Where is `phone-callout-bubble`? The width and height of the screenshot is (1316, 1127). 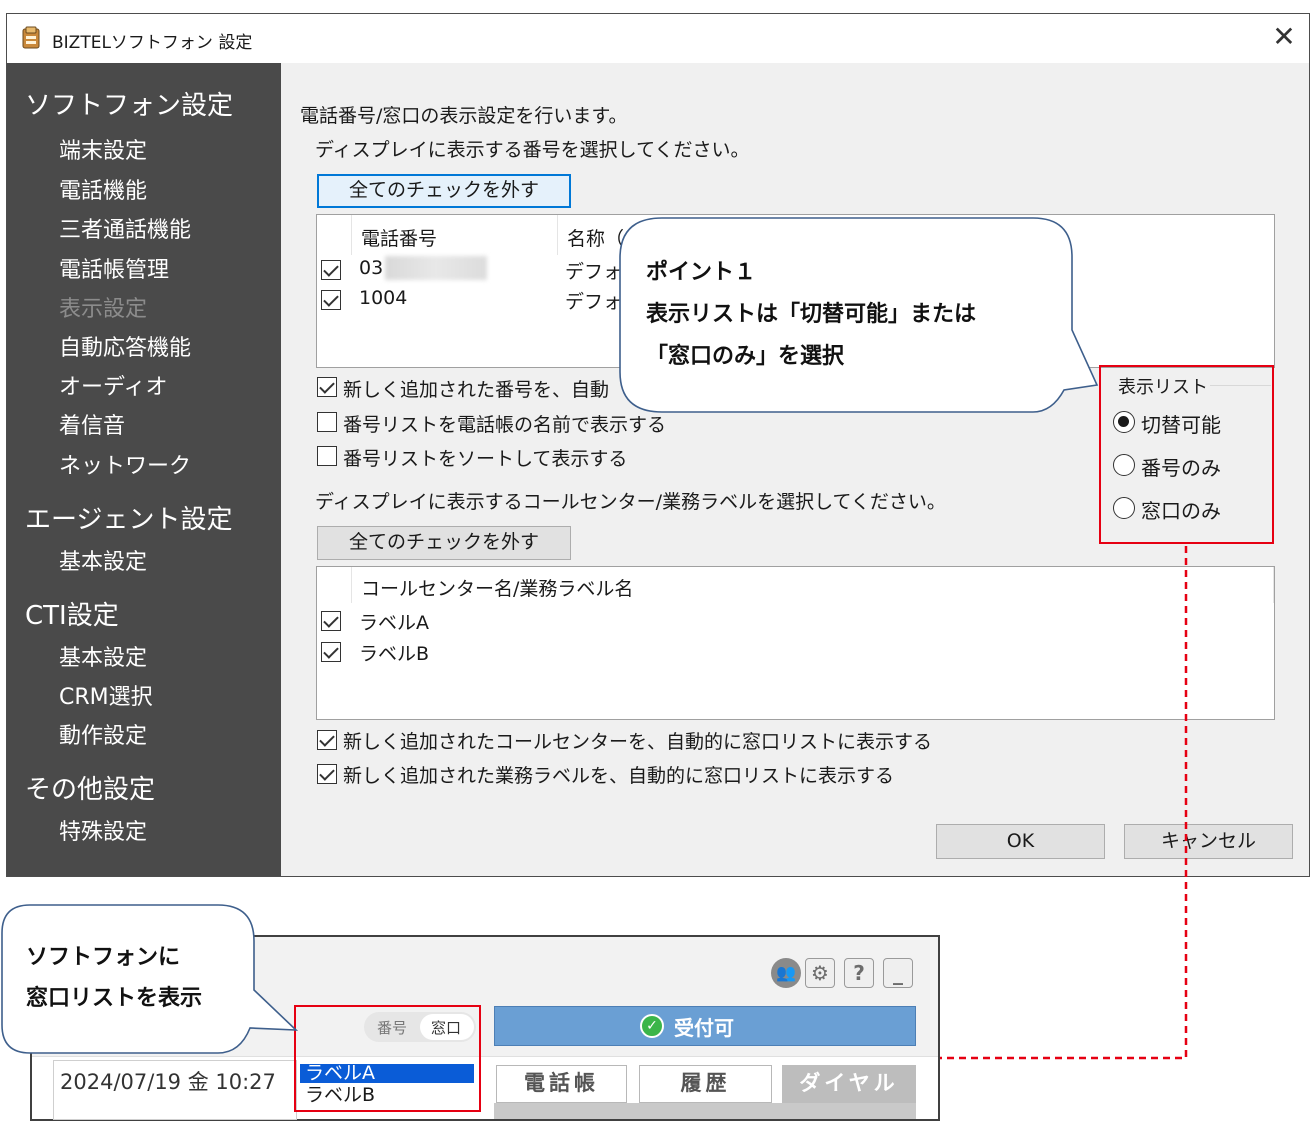
phone-callout-bubble is located at coordinates (150, 979).